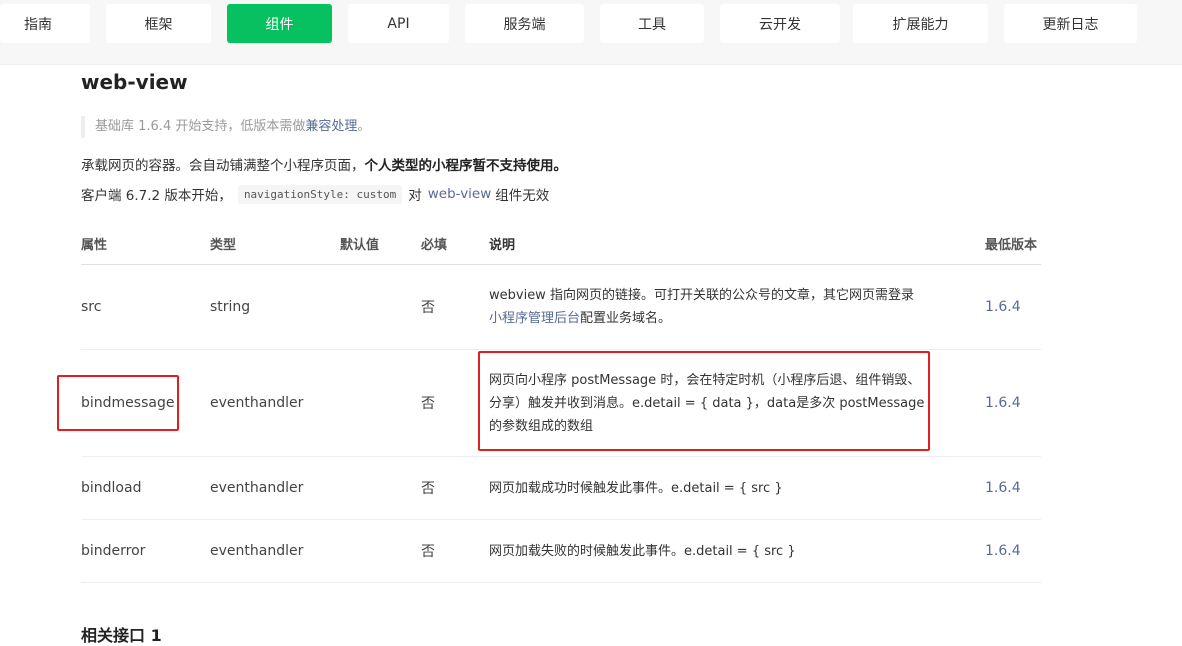  I want to click on version-tip: 基础库 1.6.4 开始支持，低版本需做兼容处理。, so click(225, 127).